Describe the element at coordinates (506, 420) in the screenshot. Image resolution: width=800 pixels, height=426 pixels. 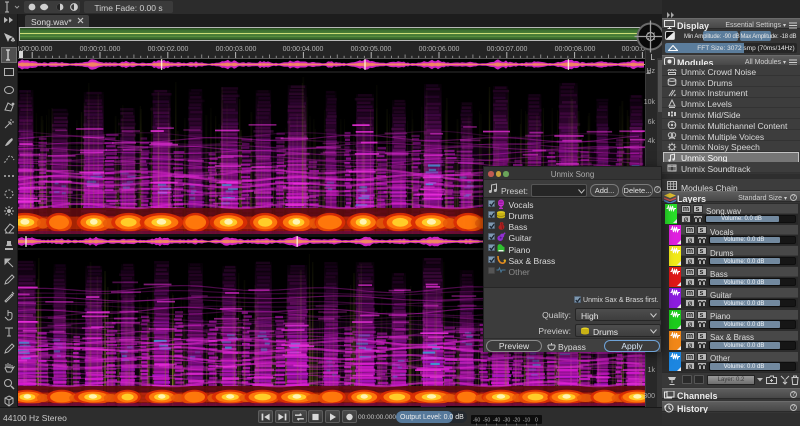
I see `svg-text: -30` at that location.